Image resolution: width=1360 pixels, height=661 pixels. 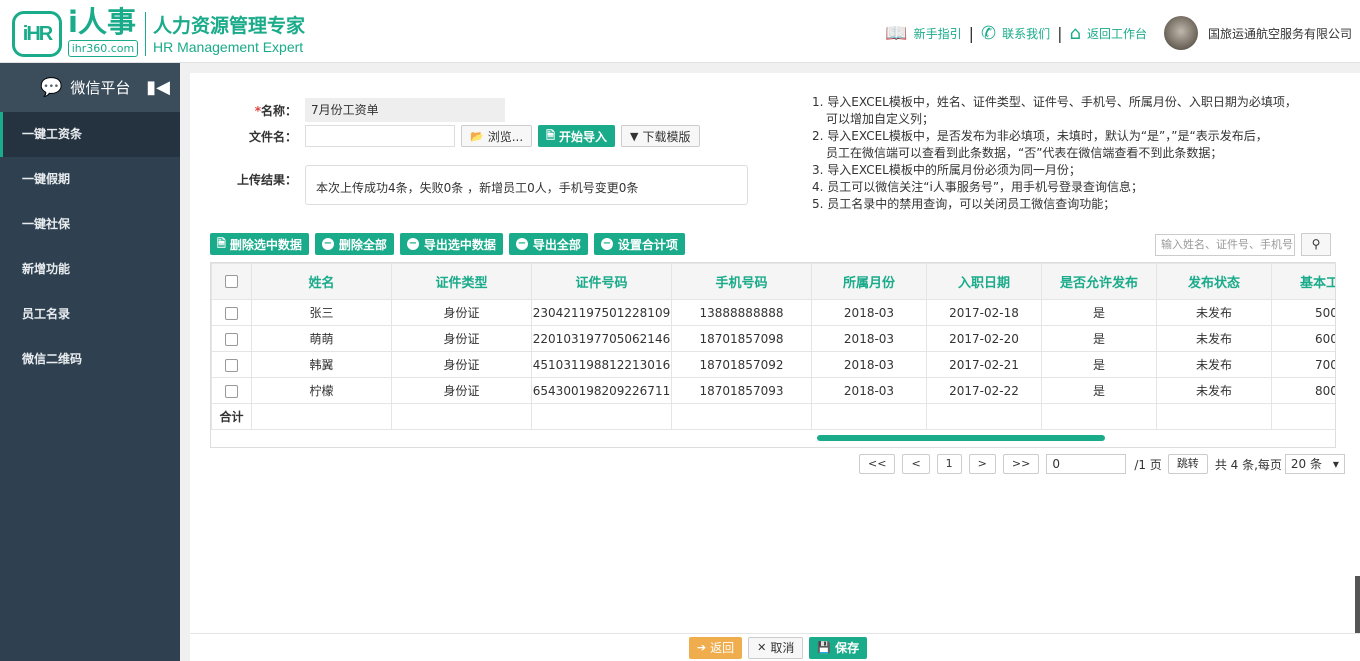 I want to click on search-button: ⚲, so click(x=1316, y=244).